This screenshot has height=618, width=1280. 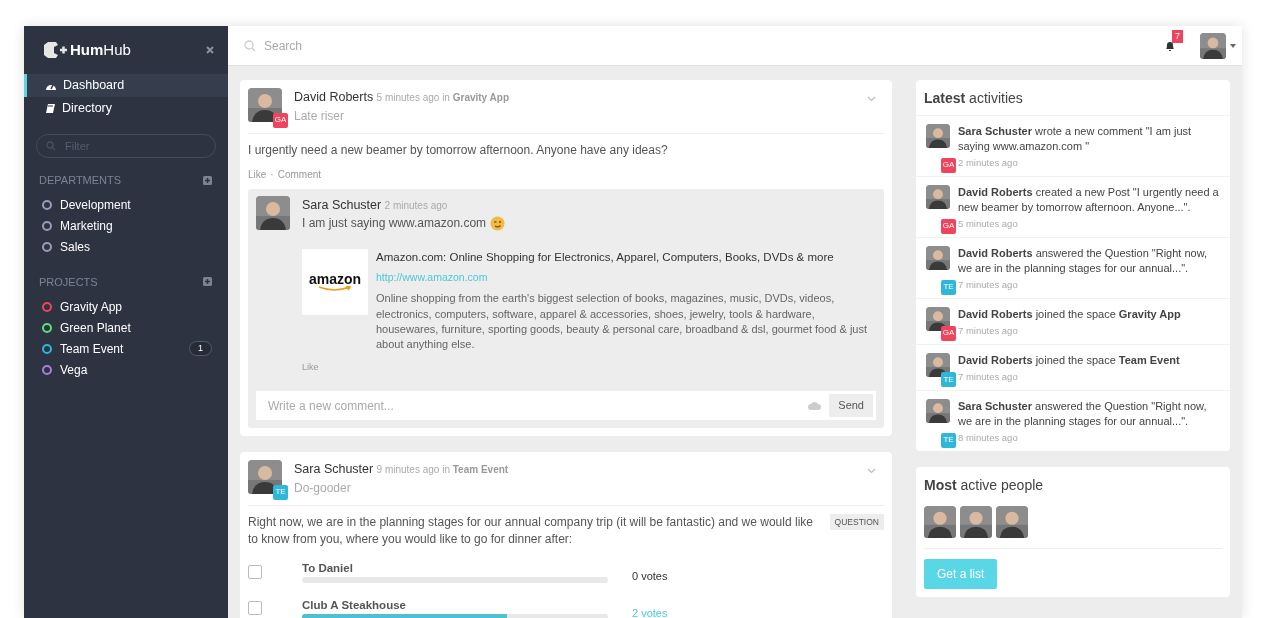 I want to click on logo-text: HumHub, so click(x=100, y=49).